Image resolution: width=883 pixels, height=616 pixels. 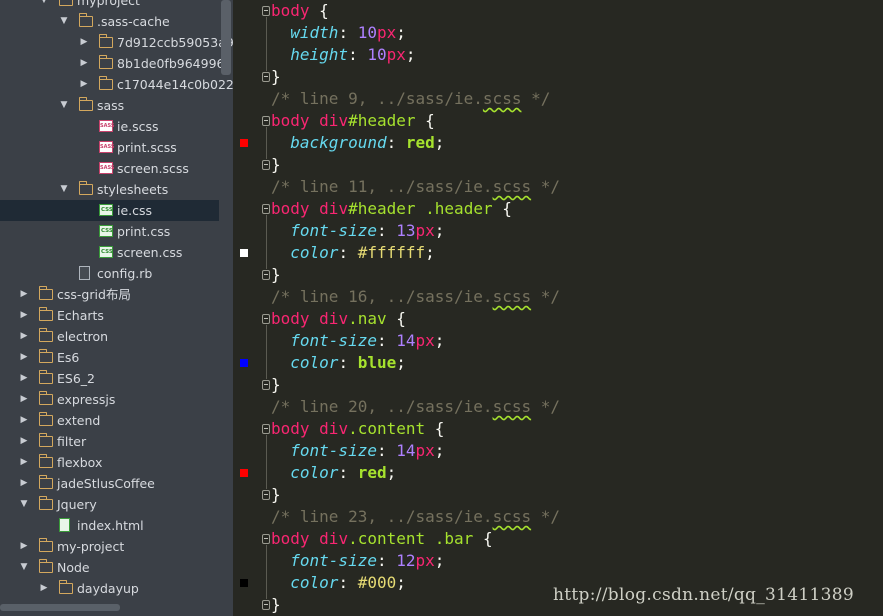 What do you see at coordinates (116, 42) in the screenshot?
I see `tree-folder: ▶ 7d912ccb59053a9` at bounding box center [116, 42].